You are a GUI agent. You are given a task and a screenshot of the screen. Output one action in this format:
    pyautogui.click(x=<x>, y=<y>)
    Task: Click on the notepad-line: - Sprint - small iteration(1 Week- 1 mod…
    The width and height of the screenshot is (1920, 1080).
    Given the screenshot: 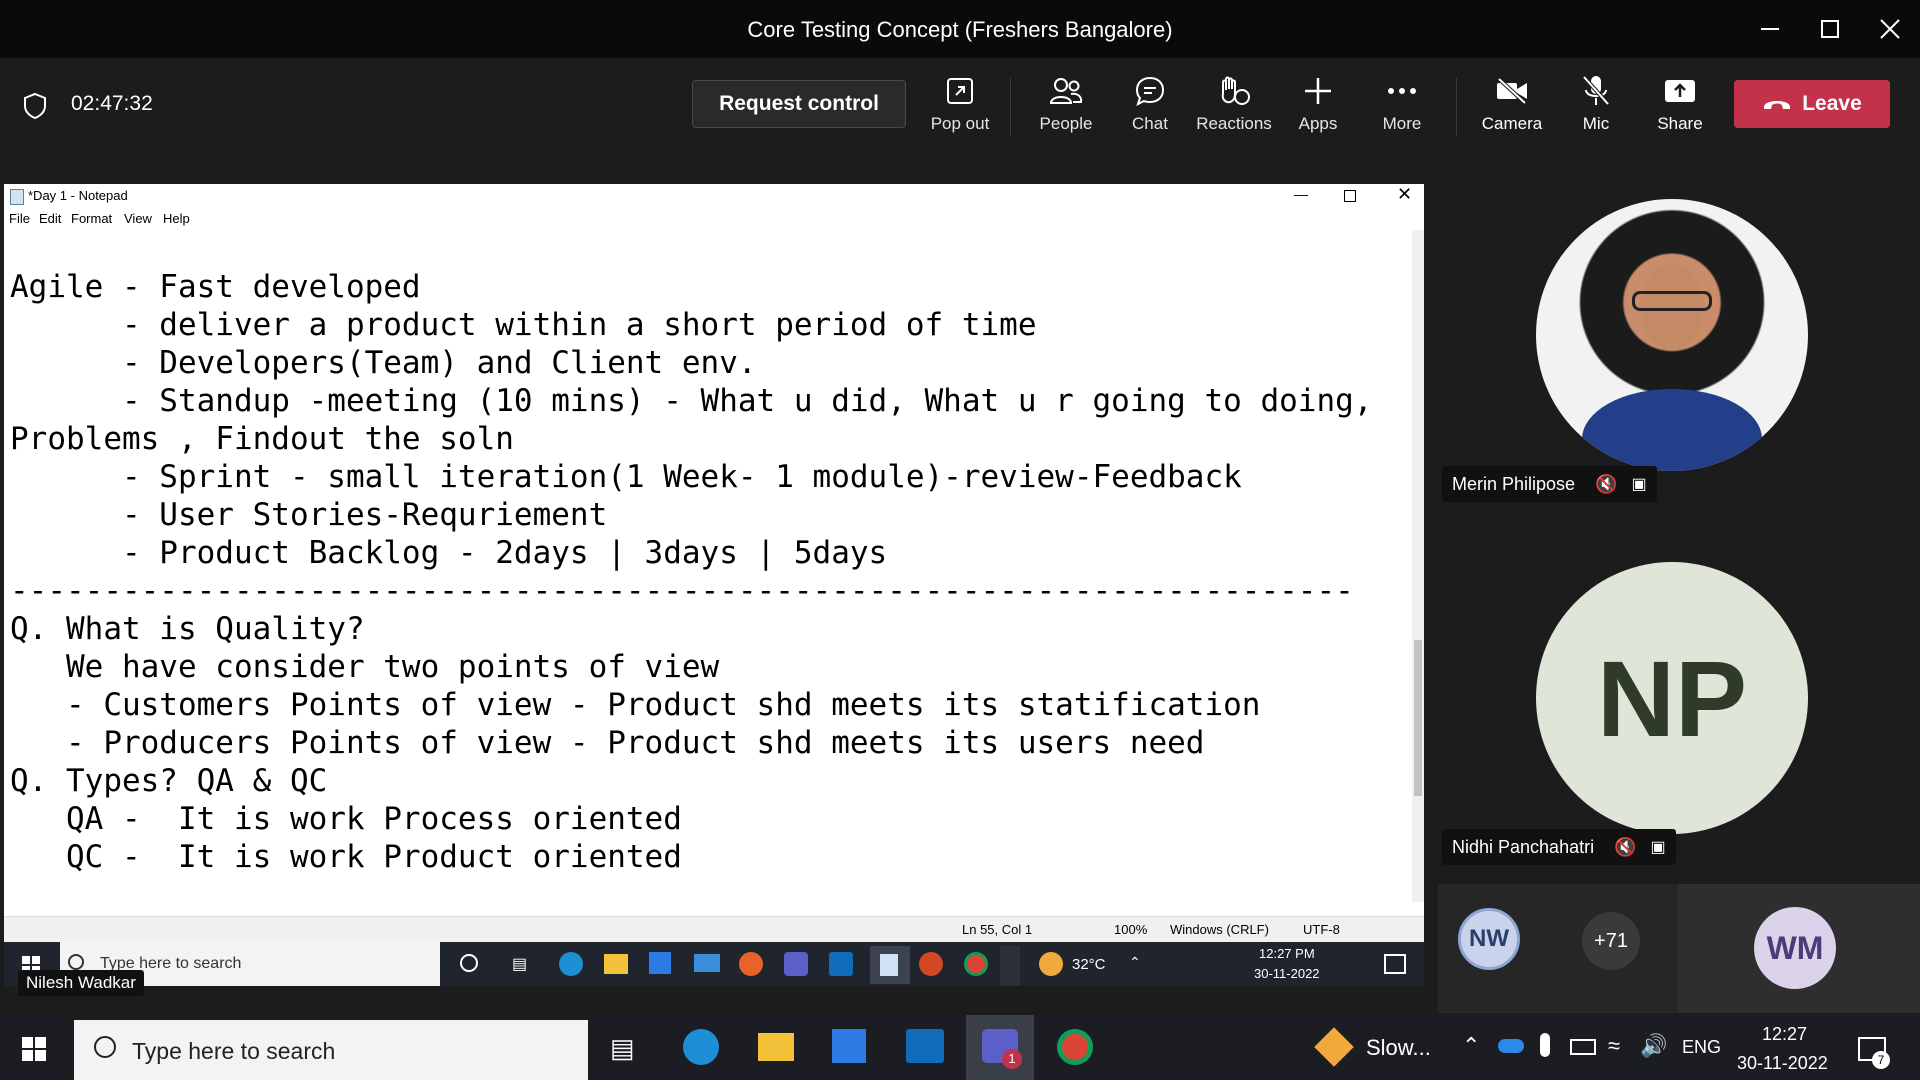 What is the action you would take?
    pyautogui.click(x=626, y=477)
    